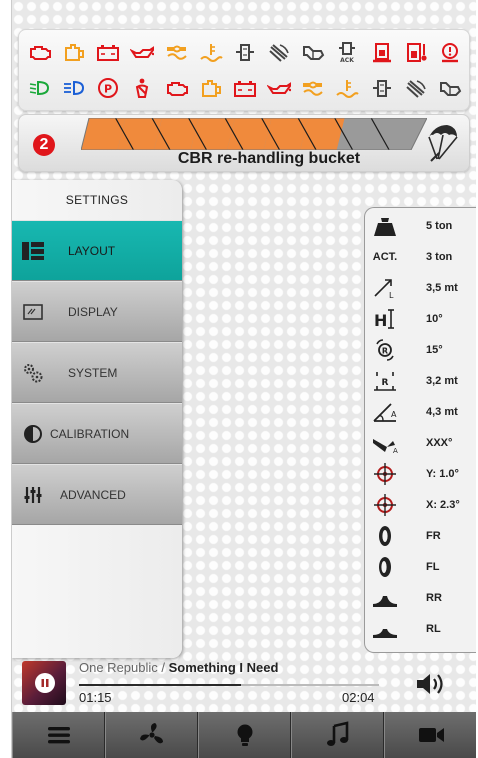 Image resolution: width=478 pixels, height=758 pixels. Describe the element at coordinates (420, 504) in the screenshot. I see `measurement-row: X: 2.3°` at that location.